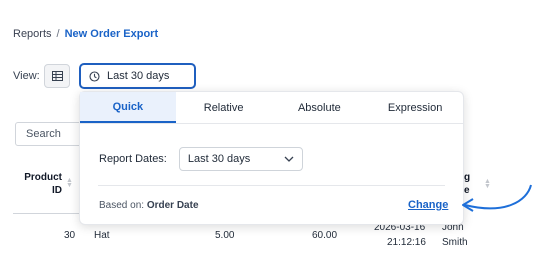  What do you see at coordinates (219, 159) in the screenshot?
I see `report-dates-value: Last 30 days` at bounding box center [219, 159].